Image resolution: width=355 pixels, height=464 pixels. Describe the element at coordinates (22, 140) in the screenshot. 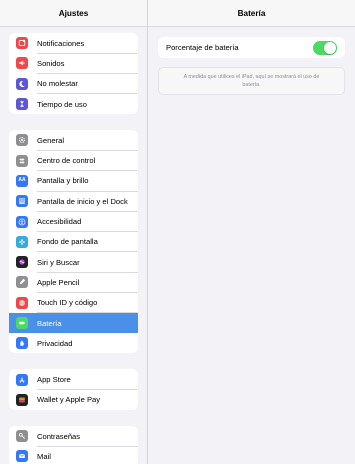

I see `gear-icon` at that location.